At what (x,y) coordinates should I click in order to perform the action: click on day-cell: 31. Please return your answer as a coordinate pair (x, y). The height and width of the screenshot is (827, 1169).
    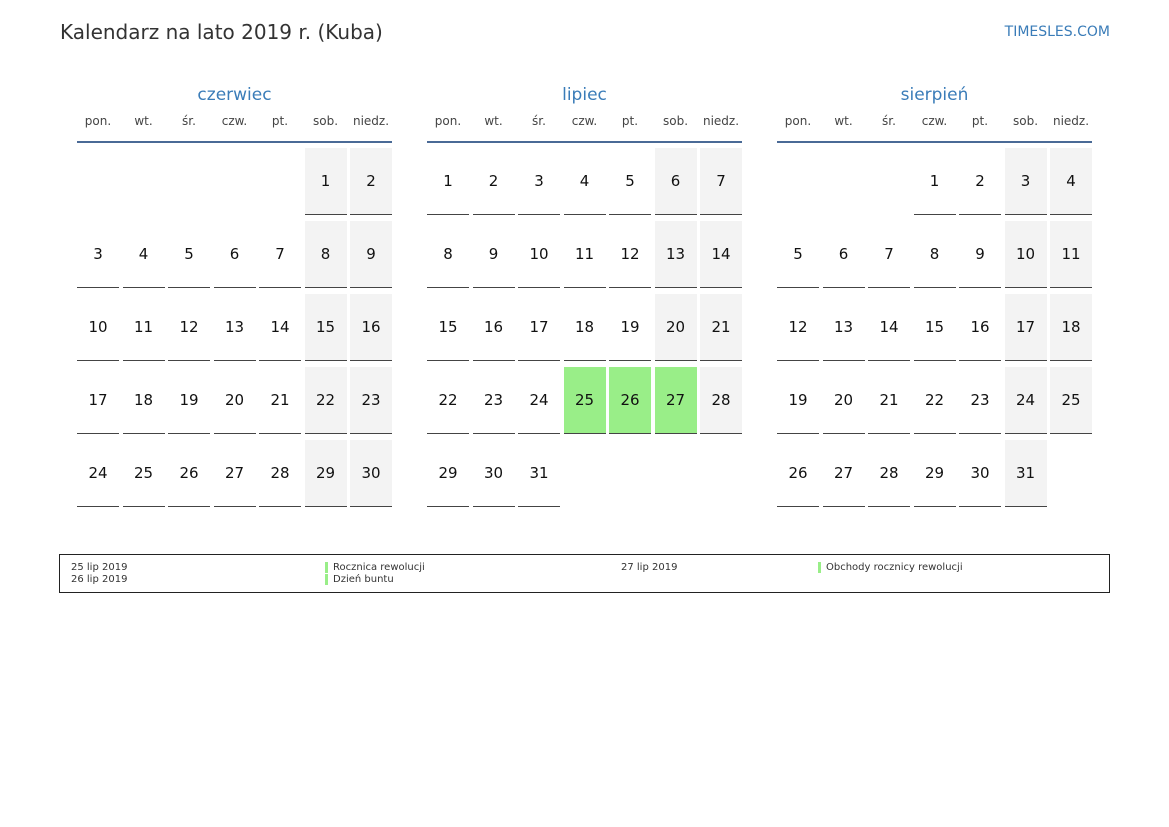
    Looking at the image, I should click on (1025, 473).